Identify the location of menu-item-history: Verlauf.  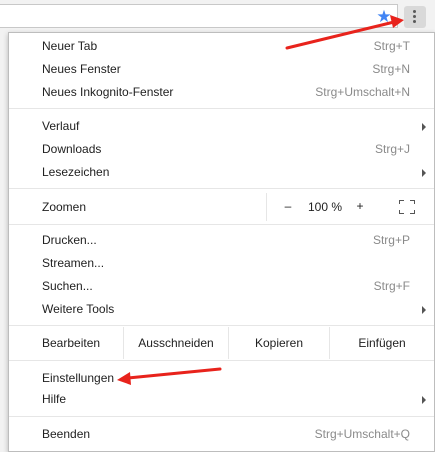
(221, 126).